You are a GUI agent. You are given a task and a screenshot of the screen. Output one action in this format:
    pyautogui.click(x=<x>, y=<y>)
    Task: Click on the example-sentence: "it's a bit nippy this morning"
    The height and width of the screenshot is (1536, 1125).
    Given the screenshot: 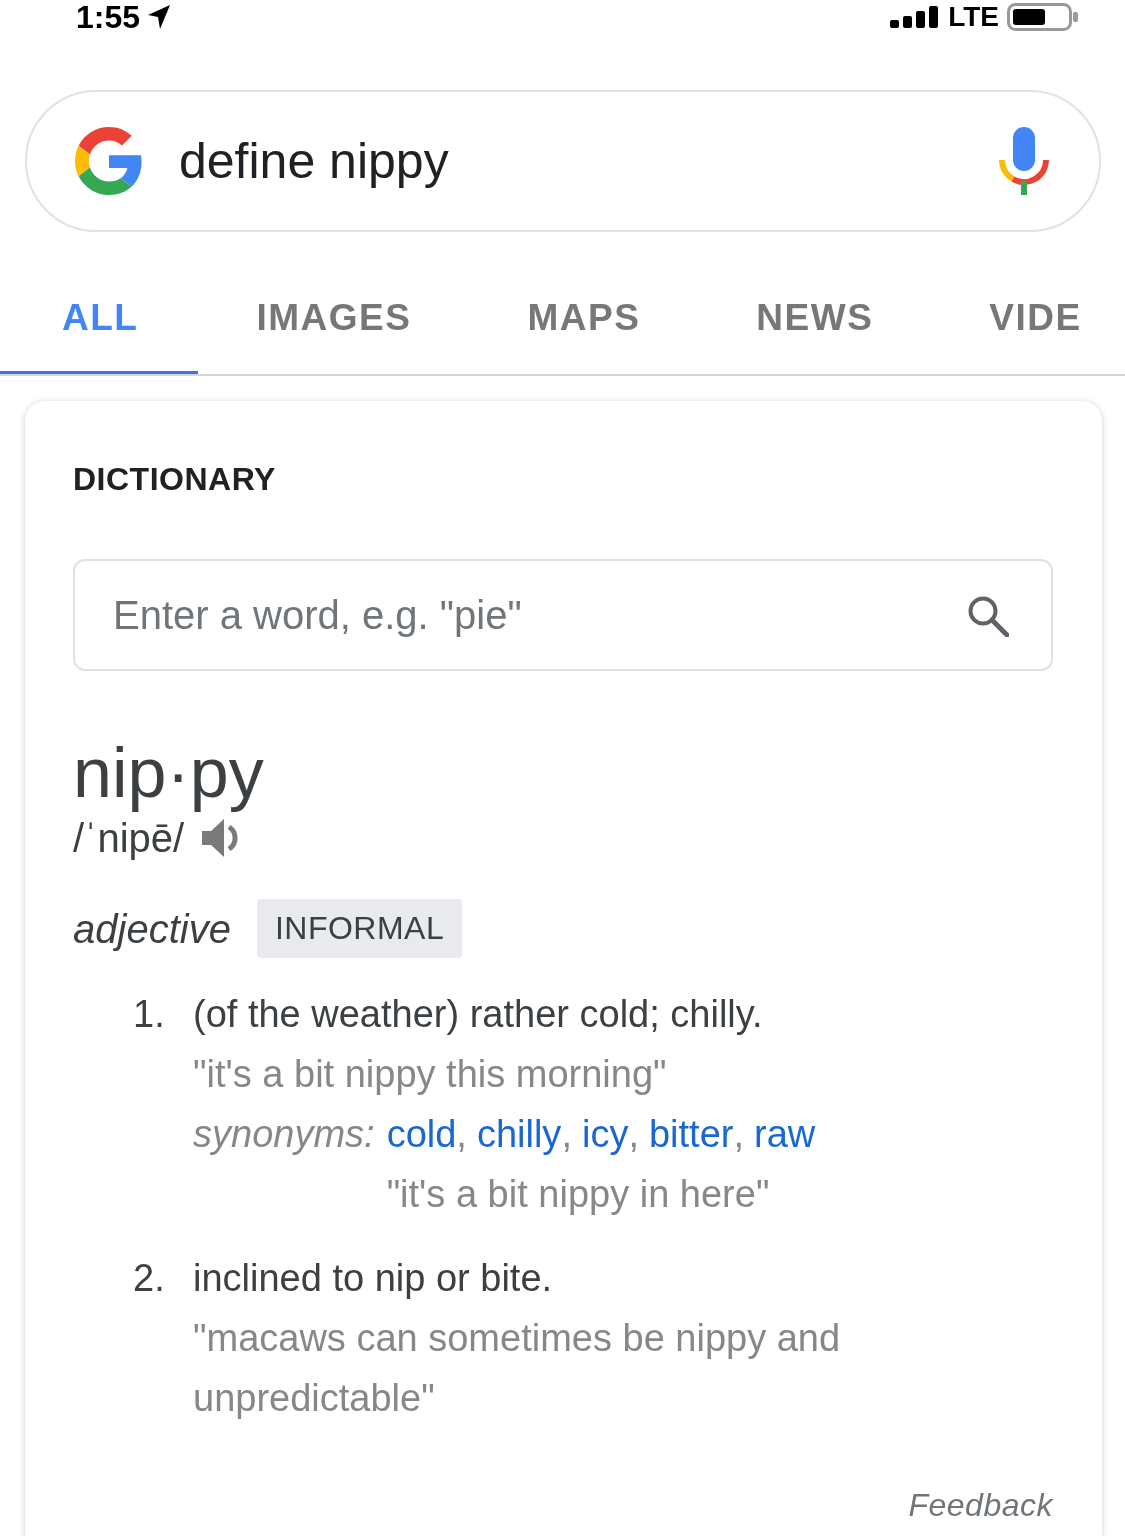 What is the action you would take?
    pyautogui.click(x=430, y=1074)
    